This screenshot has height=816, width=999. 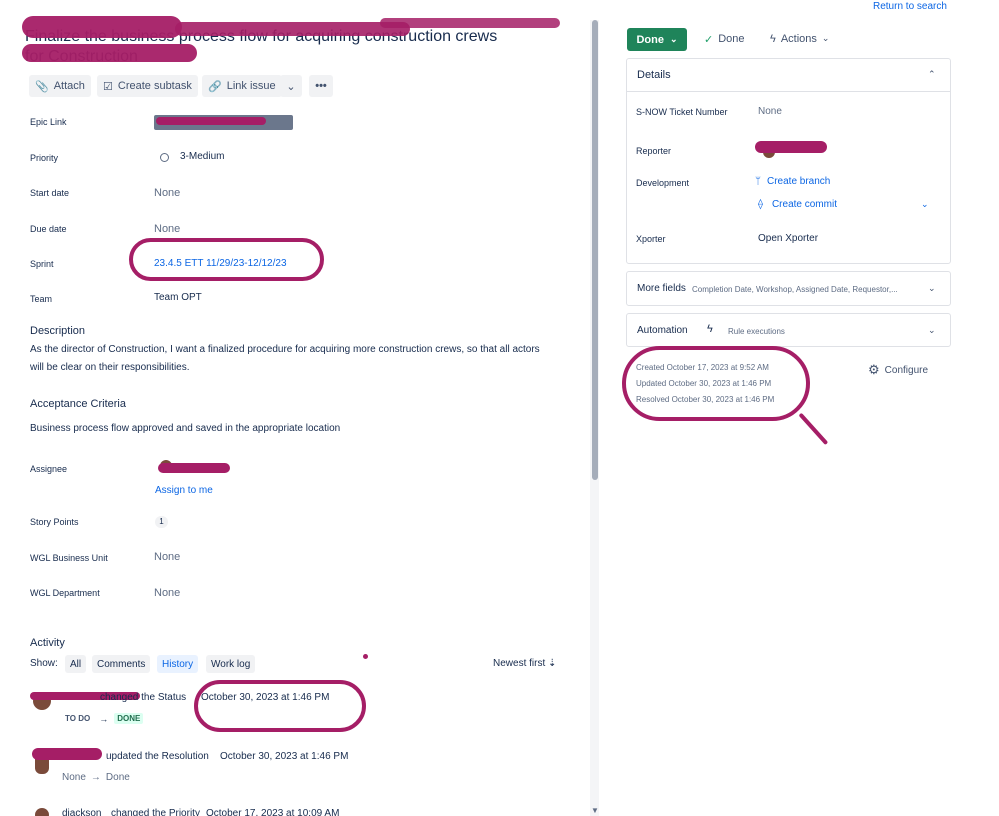 What do you see at coordinates (788, 238) in the screenshot?
I see `open-xporter-link: Open Xporter` at bounding box center [788, 238].